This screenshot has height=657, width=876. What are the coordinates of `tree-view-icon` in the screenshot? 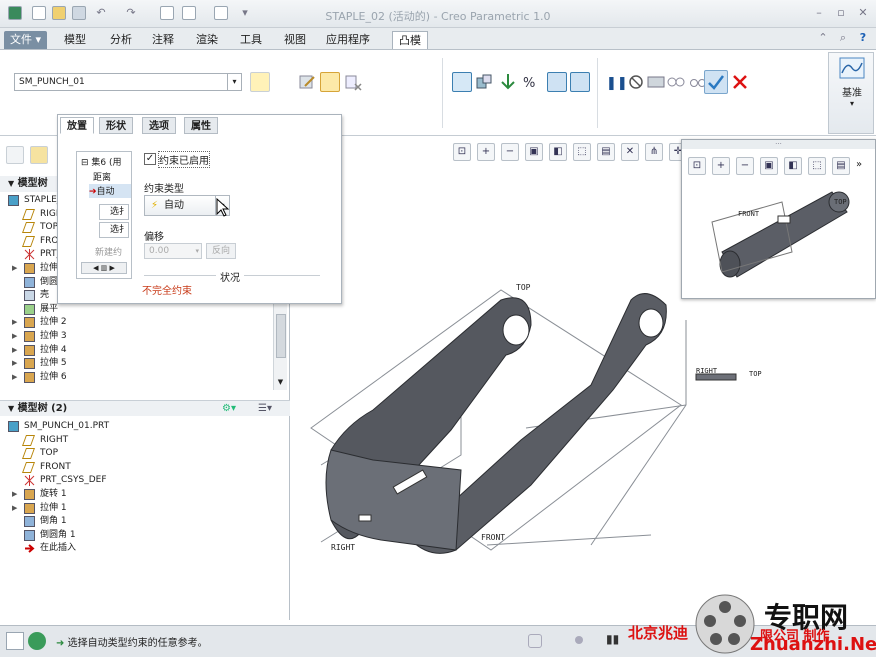 It's located at (15, 155).